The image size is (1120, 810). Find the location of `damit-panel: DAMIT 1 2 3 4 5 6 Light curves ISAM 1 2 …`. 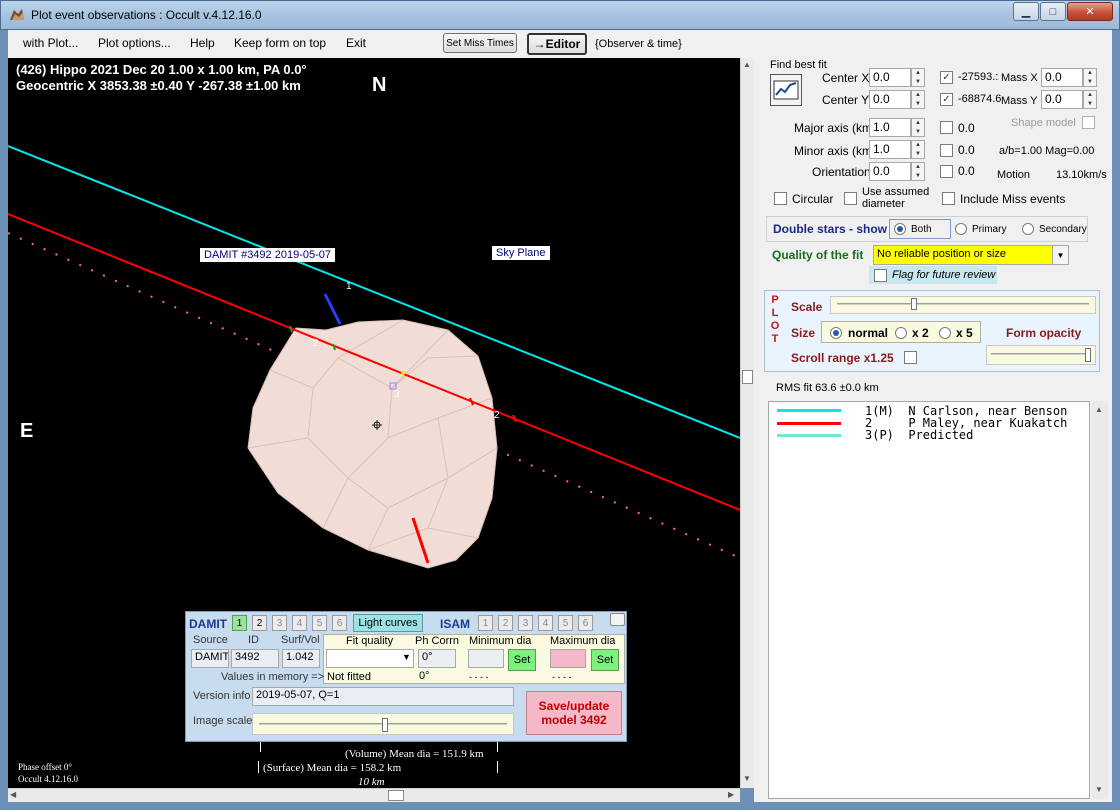

damit-panel: DAMIT 1 2 3 4 5 6 Light curves ISAM 1 2 … is located at coordinates (406, 676).